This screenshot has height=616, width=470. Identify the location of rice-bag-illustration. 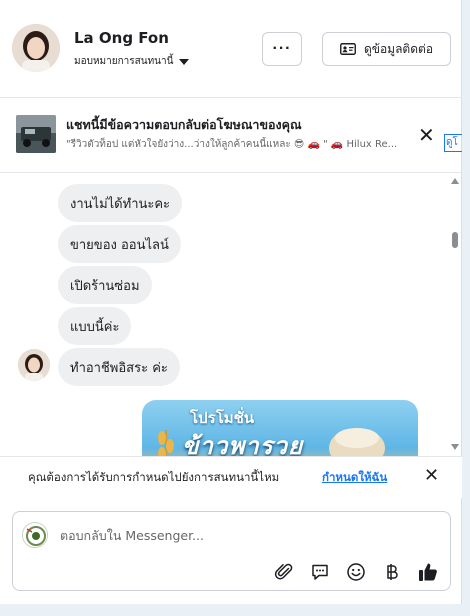
(357, 442).